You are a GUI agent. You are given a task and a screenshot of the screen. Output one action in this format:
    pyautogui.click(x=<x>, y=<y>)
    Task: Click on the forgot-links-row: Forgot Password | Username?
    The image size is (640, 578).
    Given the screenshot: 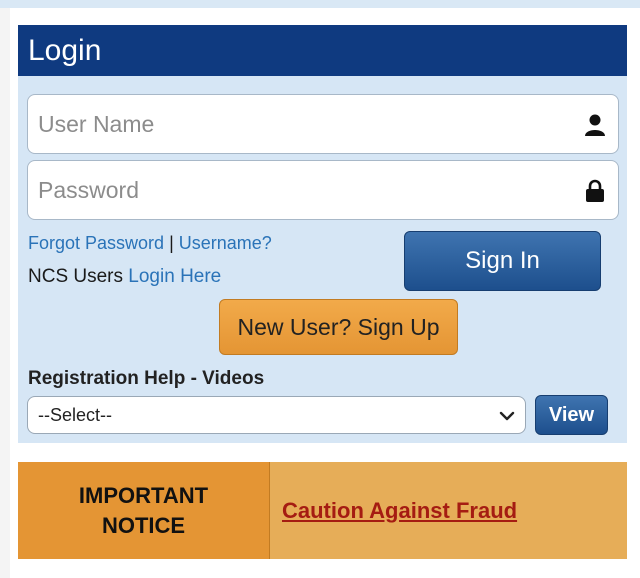 What is the action you would take?
    pyautogui.click(x=150, y=243)
    